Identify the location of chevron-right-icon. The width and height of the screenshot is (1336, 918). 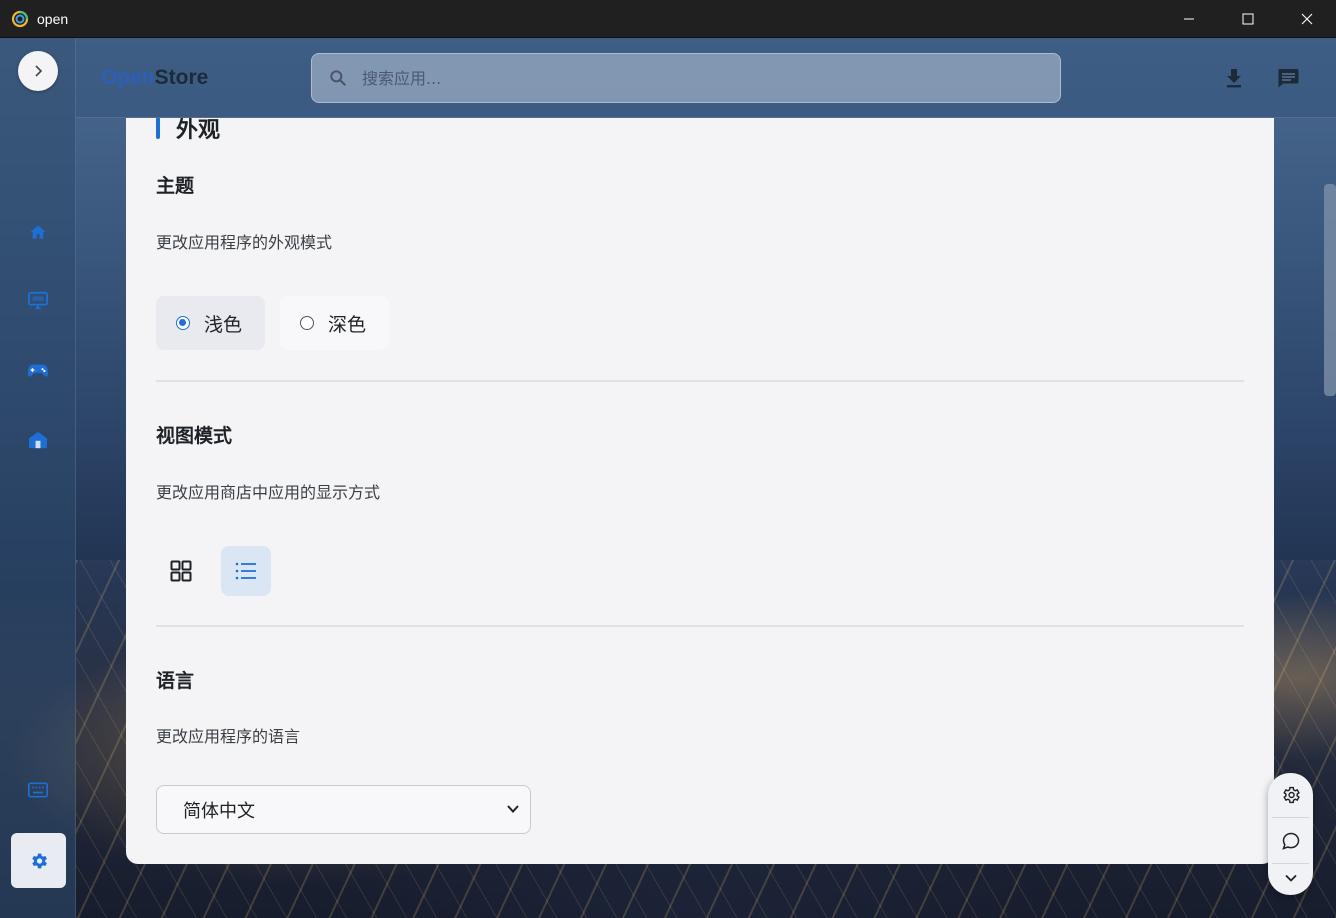
(39, 71).